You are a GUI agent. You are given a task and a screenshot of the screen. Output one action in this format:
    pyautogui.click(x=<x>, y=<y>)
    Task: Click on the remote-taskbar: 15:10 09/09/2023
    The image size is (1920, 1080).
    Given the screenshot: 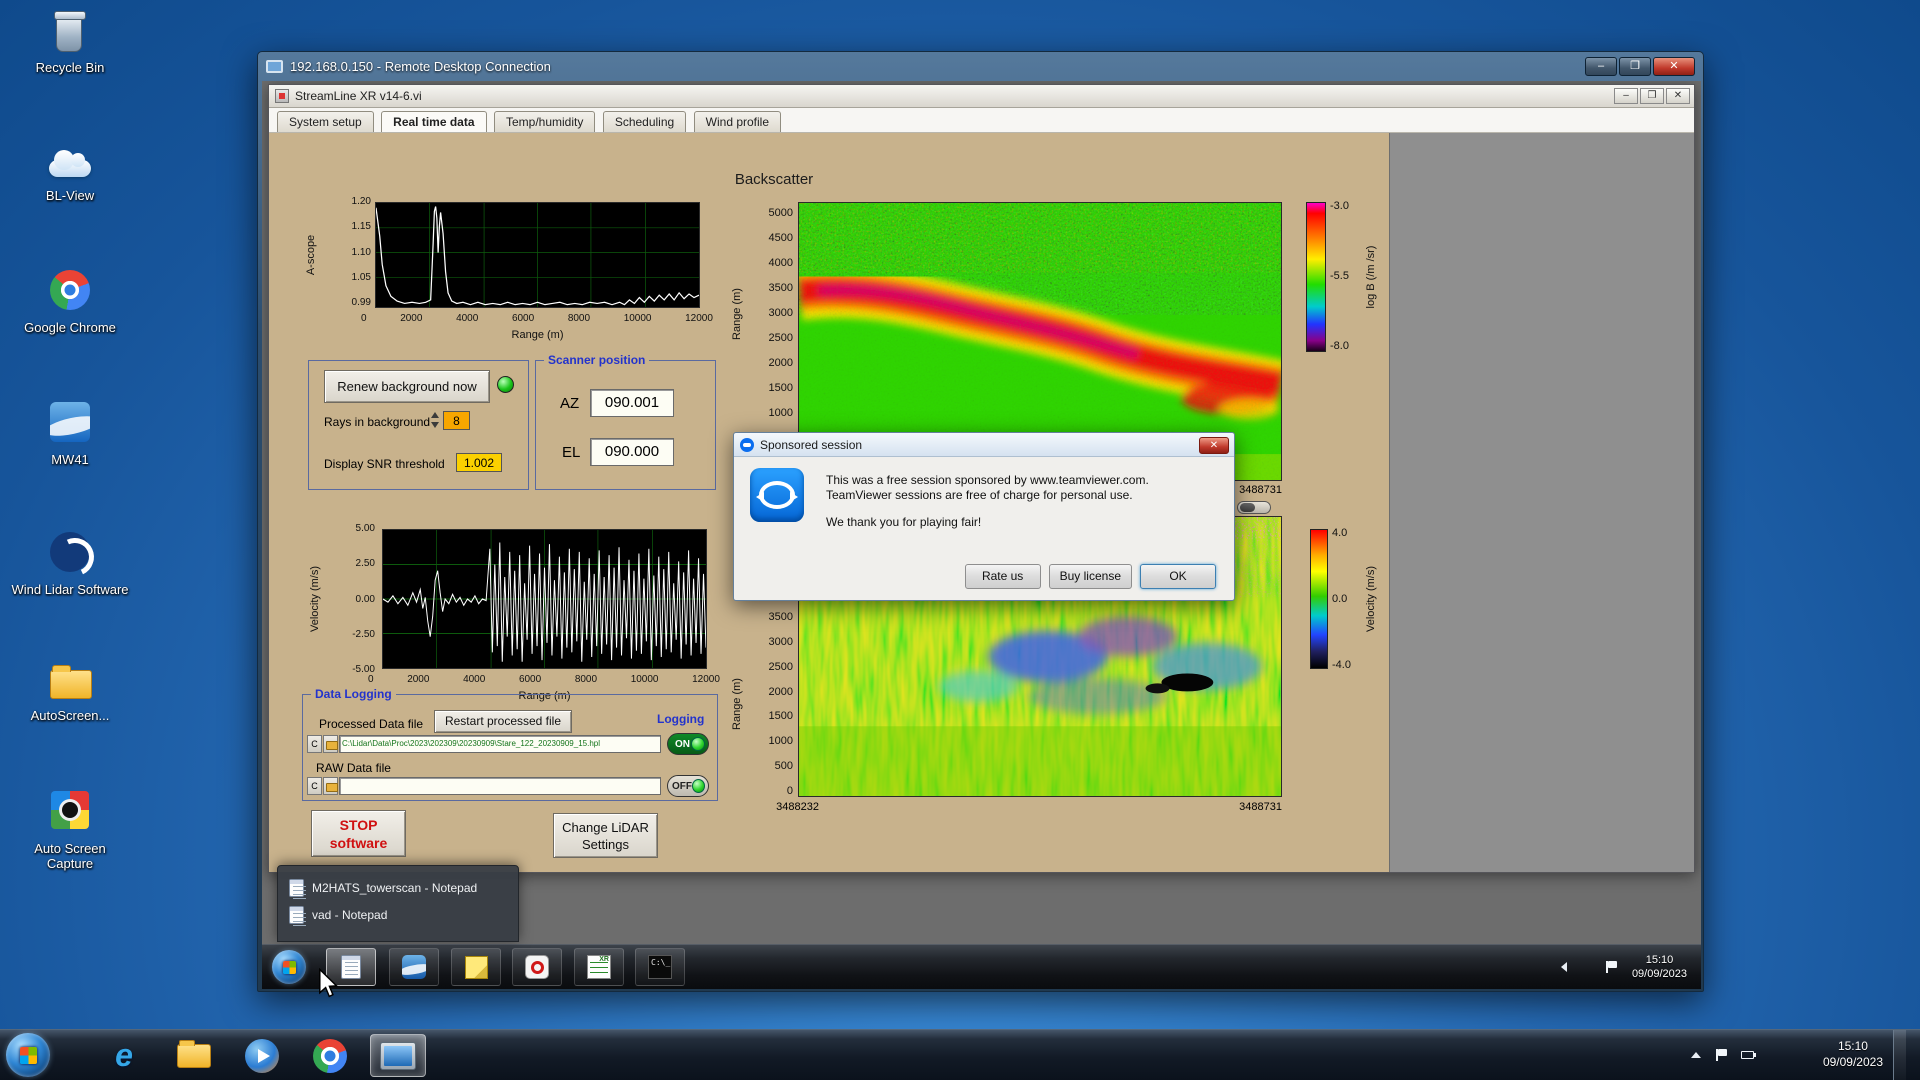 What is the action you would take?
    pyautogui.click(x=981, y=966)
    